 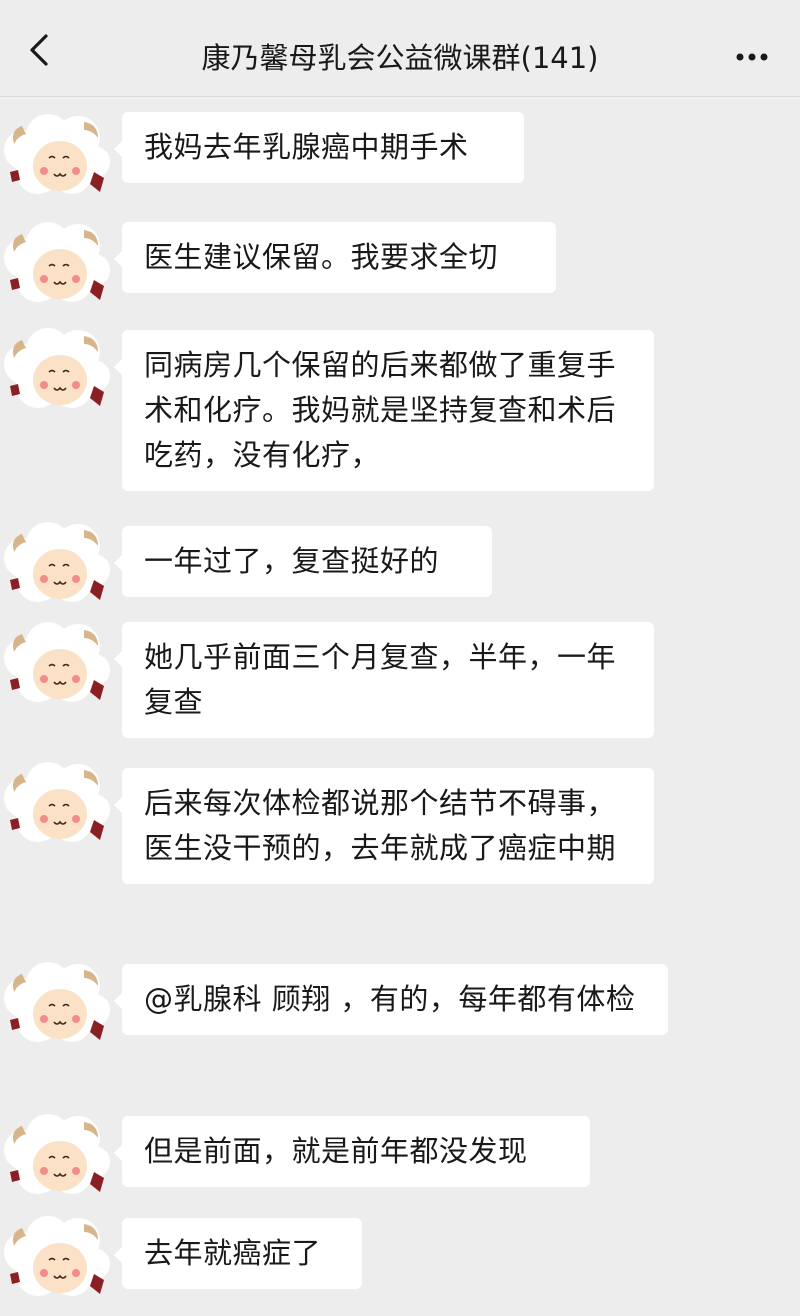 What do you see at coordinates (391, 999) in the screenshot?
I see `message-bubble: @乳腺科 顾翔 ，有的，每年都有体检` at bounding box center [391, 999].